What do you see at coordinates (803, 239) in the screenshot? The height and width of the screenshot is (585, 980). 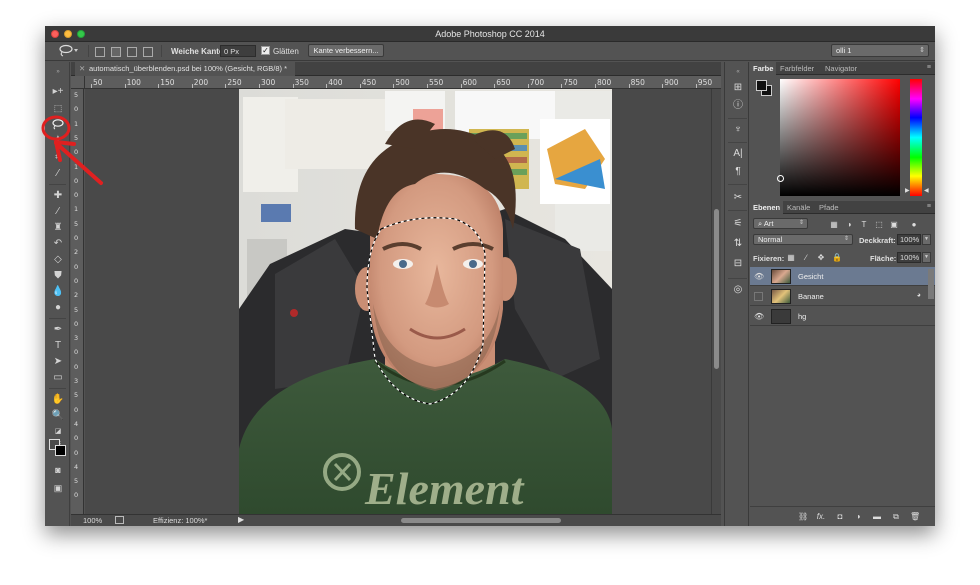 I see `blend-mode-select: Normal ⇕` at bounding box center [803, 239].